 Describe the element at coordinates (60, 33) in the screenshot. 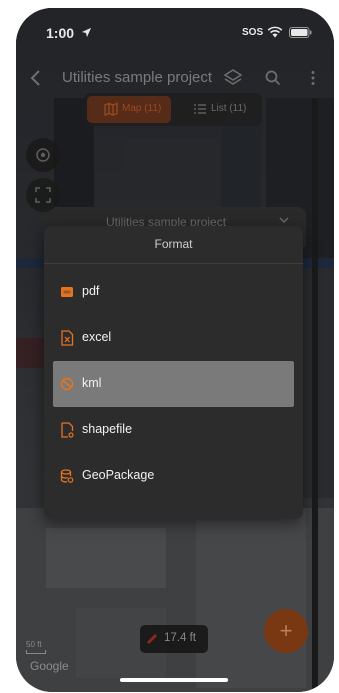

I see `status-time: 1:00` at that location.